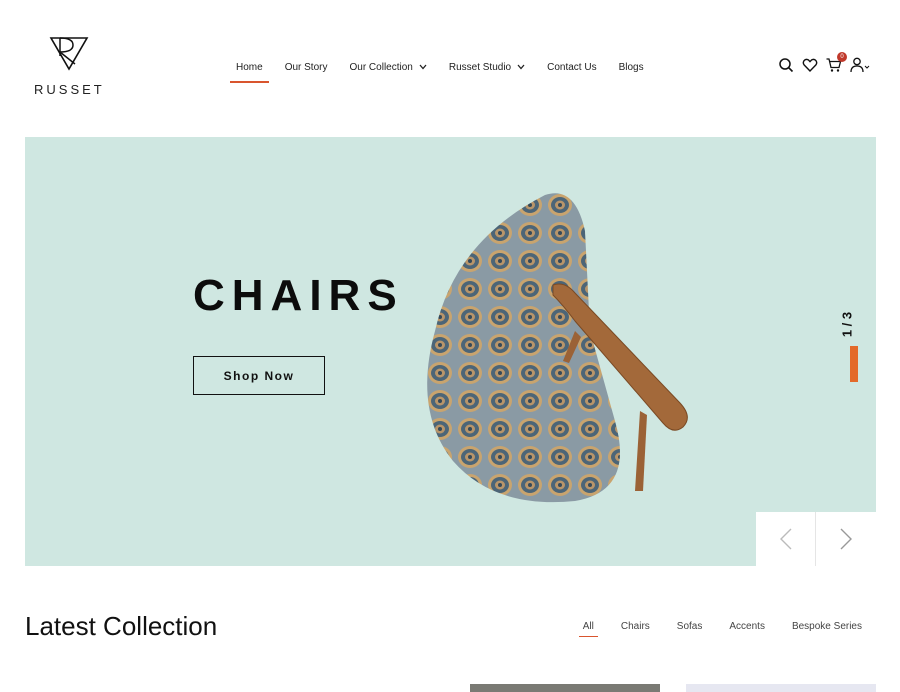  I want to click on hero-title: CHAIRS, so click(298, 295).